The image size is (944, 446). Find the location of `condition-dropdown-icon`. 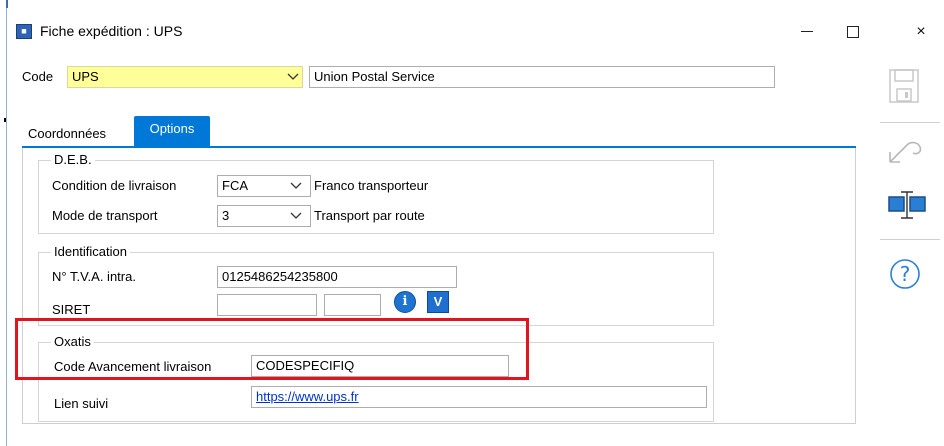

condition-dropdown-icon is located at coordinates (296, 186).